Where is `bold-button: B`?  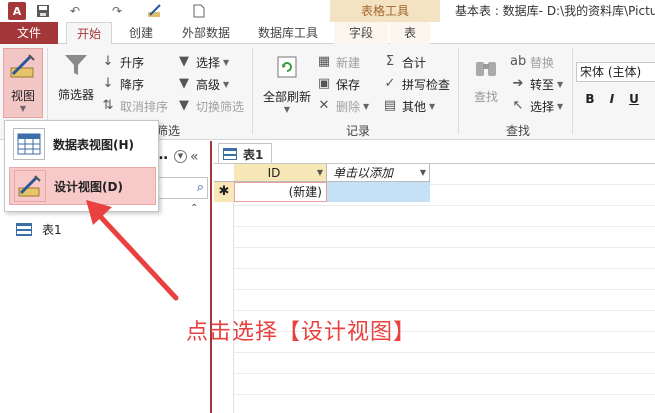
bold-button: B is located at coordinates (590, 99).